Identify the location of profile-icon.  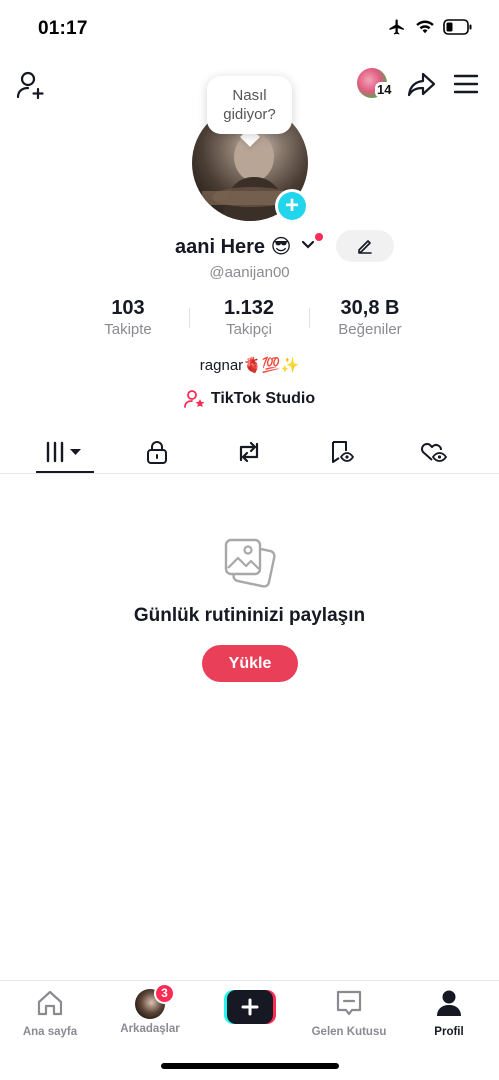
(449, 1003).